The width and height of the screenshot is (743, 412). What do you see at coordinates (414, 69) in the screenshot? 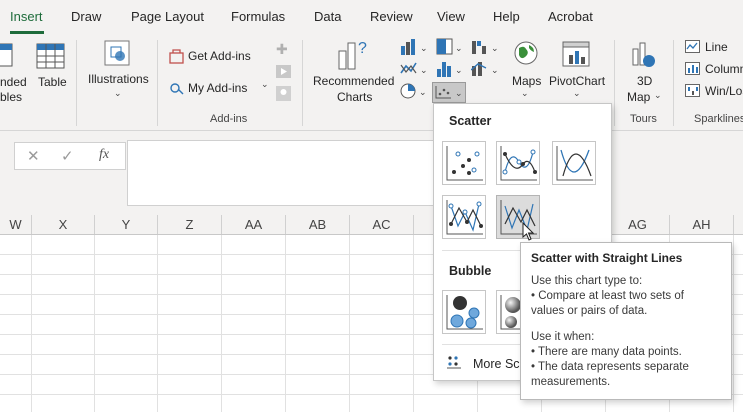
I see `line-chart-button: ⌄` at bounding box center [414, 69].